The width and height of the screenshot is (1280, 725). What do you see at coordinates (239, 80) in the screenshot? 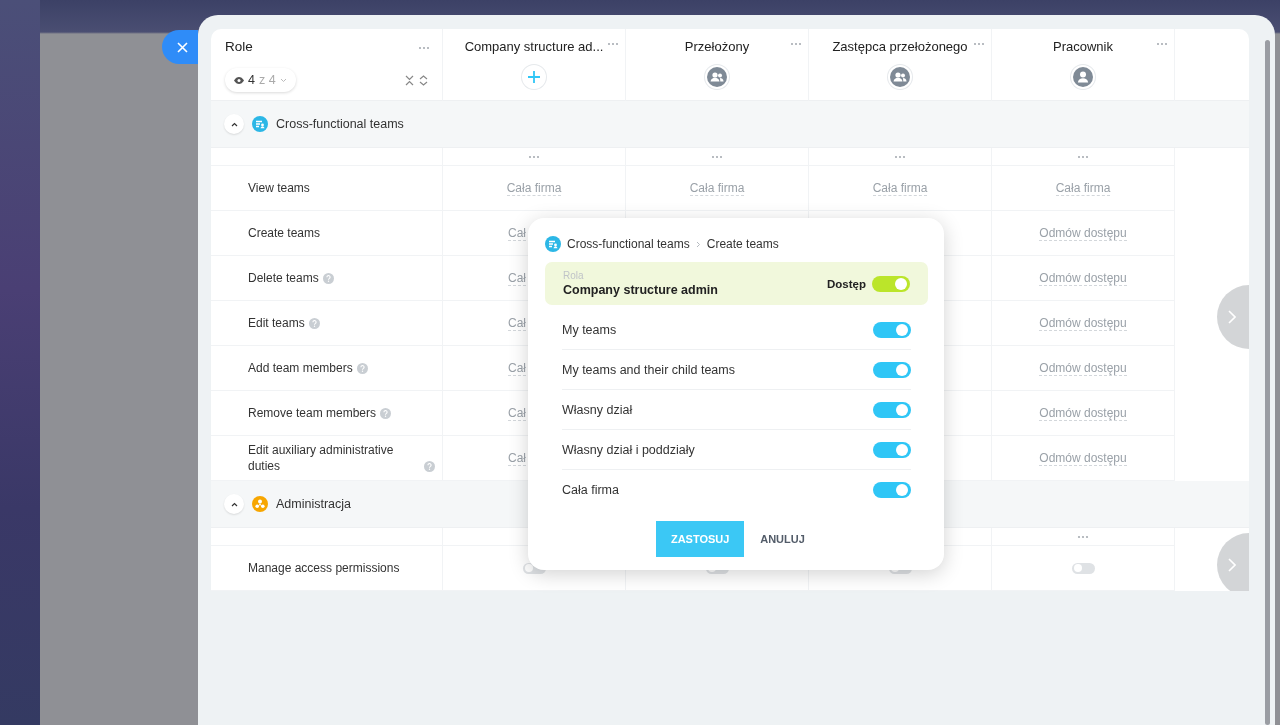
I see `eye-icon` at bounding box center [239, 80].